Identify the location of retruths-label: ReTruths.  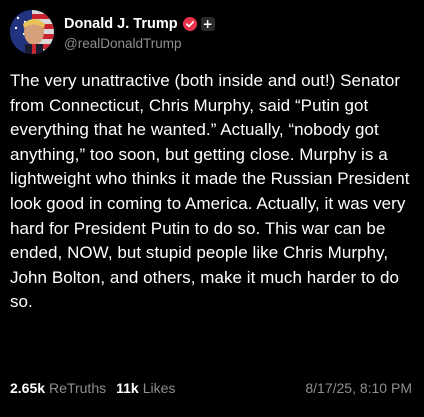
(78, 388).